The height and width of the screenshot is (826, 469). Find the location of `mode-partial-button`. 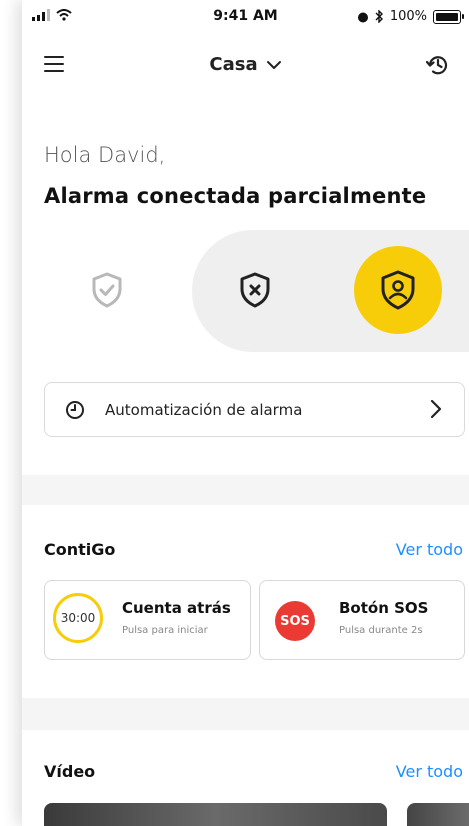

mode-partial-button is located at coordinates (398, 290).